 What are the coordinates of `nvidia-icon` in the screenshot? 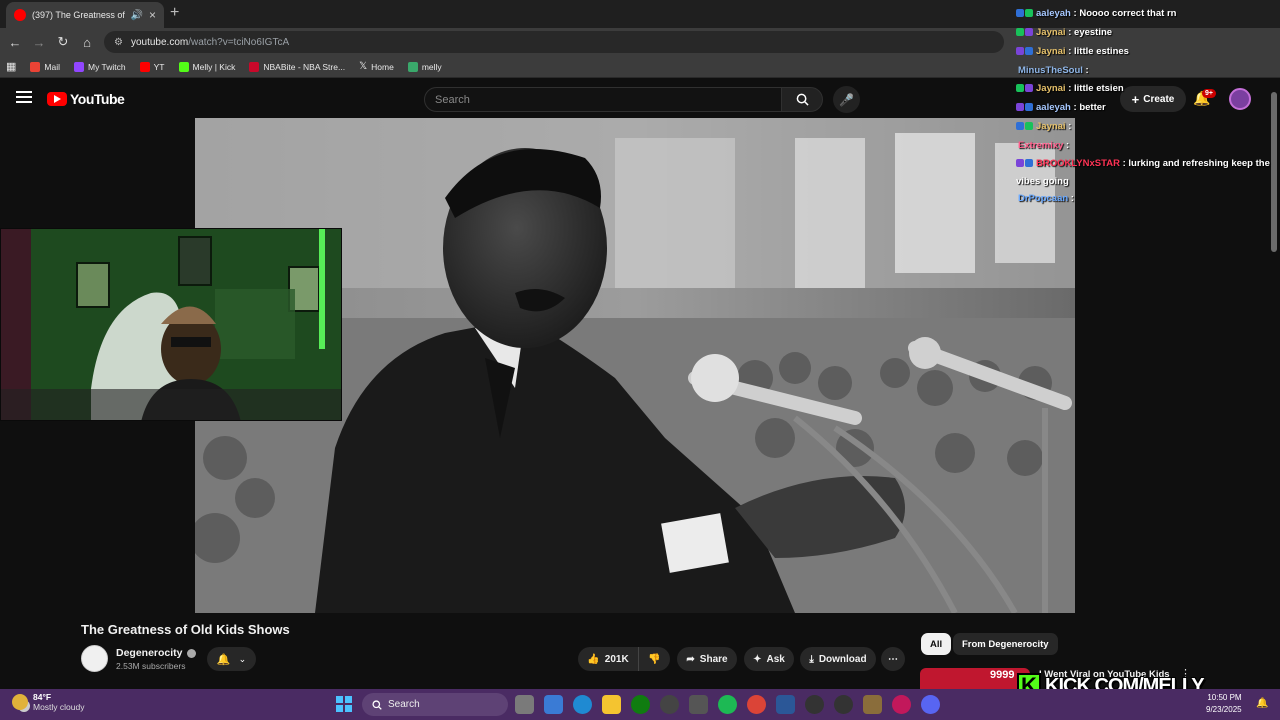 It's located at (872, 704).